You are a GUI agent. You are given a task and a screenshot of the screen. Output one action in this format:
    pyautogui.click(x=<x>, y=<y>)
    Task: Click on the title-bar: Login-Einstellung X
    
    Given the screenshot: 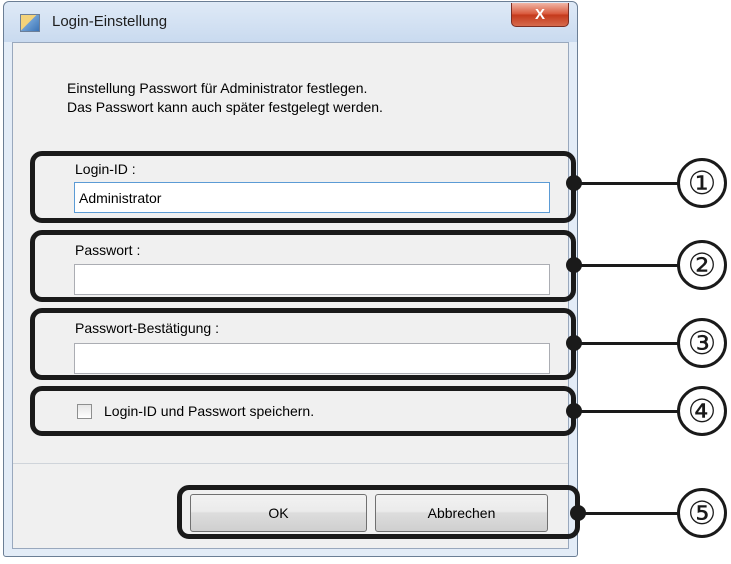 What is the action you would take?
    pyautogui.click(x=290, y=22)
    